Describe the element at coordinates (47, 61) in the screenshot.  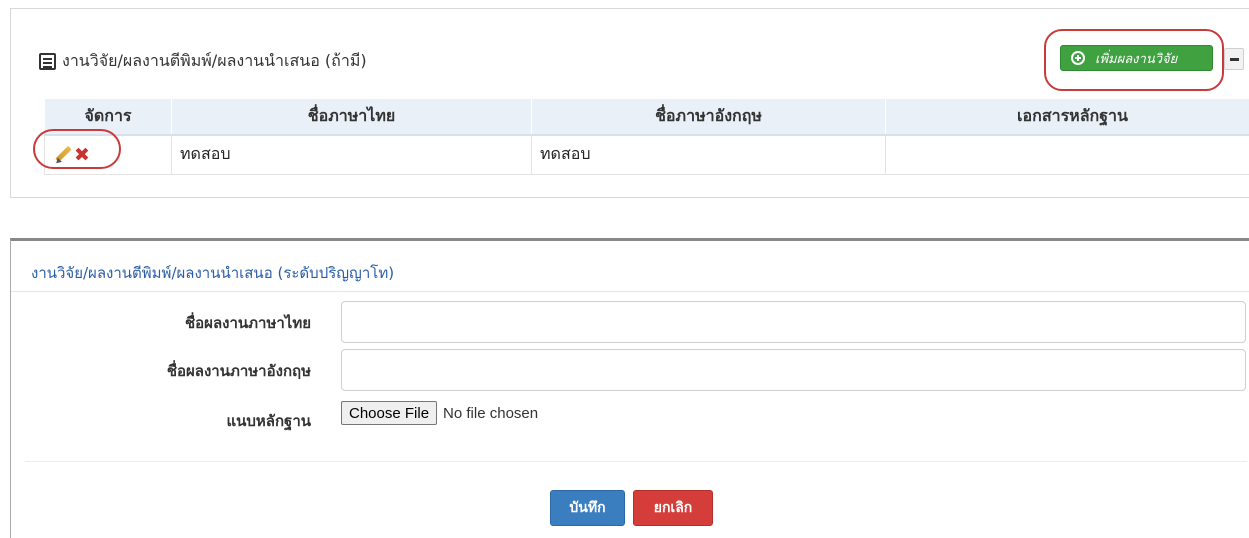
I see `document-icon` at that location.